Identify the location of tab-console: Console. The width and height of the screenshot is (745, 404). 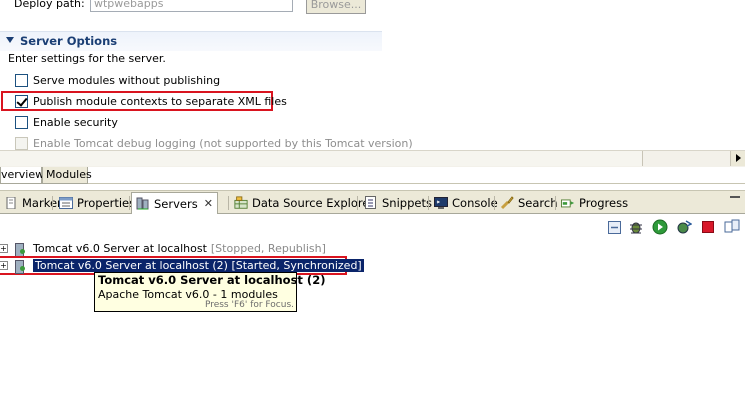
(466, 202).